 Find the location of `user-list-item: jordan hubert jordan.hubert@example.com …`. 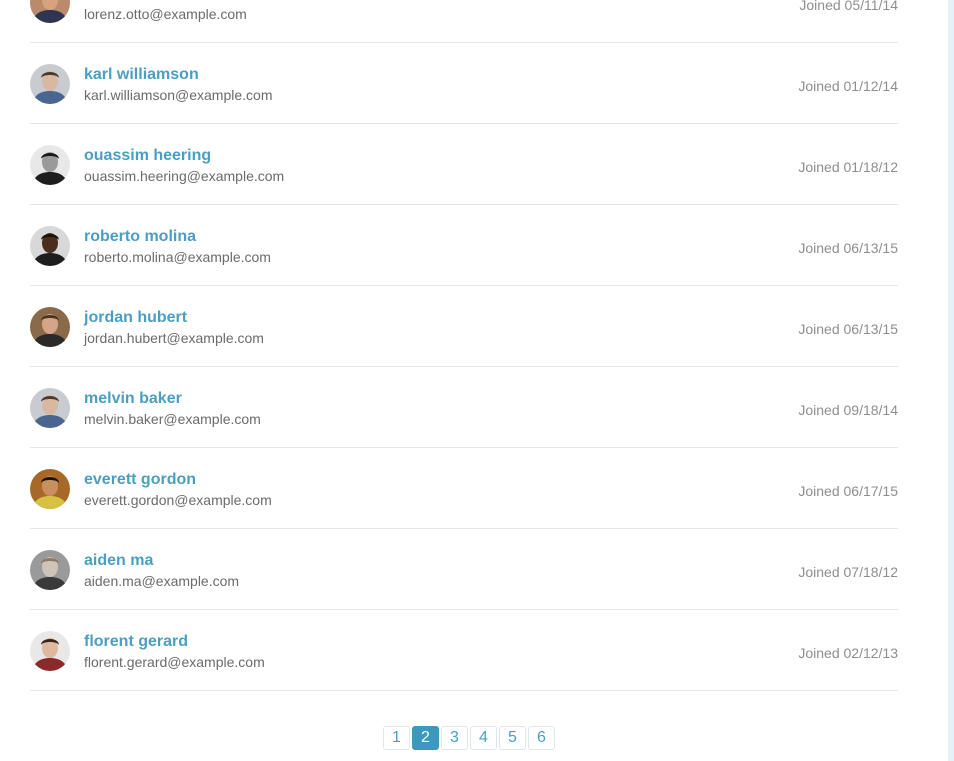

user-list-item: jordan hubert jordan.hubert@example.com … is located at coordinates (464, 326).